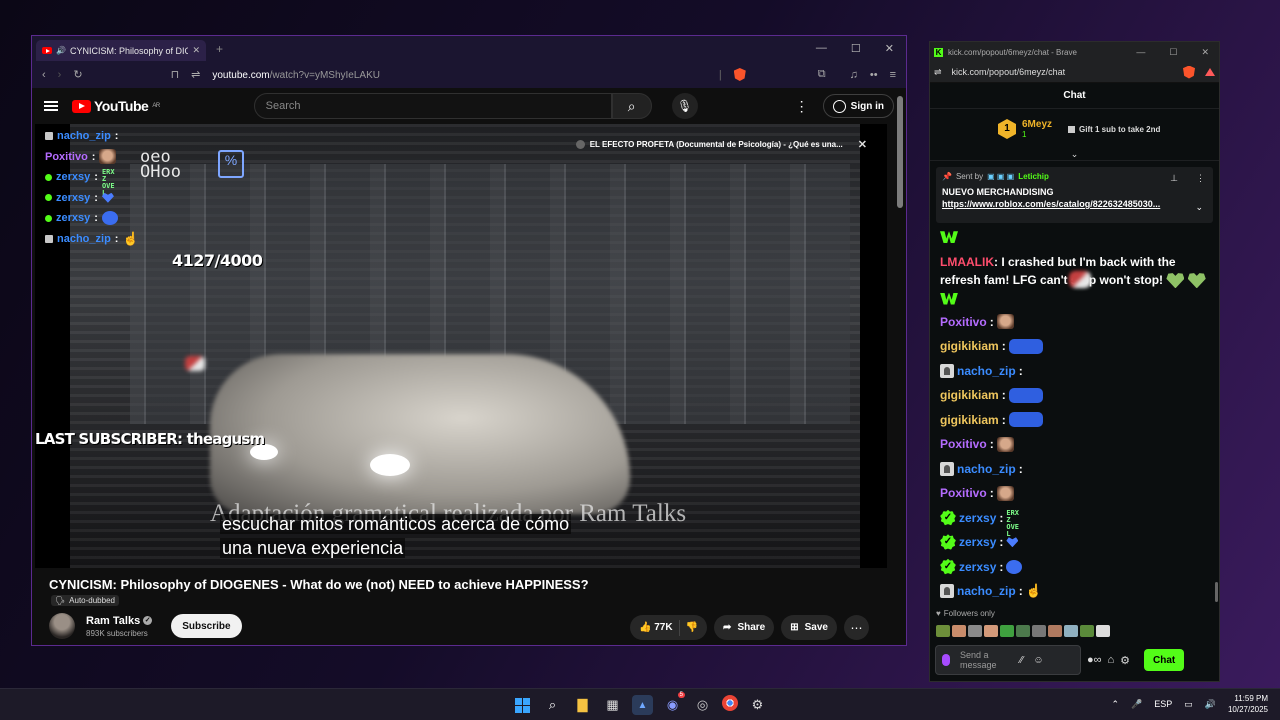  What do you see at coordinates (61, 50) in the screenshot?
I see `speaker-icon: 🔊` at bounding box center [61, 50].